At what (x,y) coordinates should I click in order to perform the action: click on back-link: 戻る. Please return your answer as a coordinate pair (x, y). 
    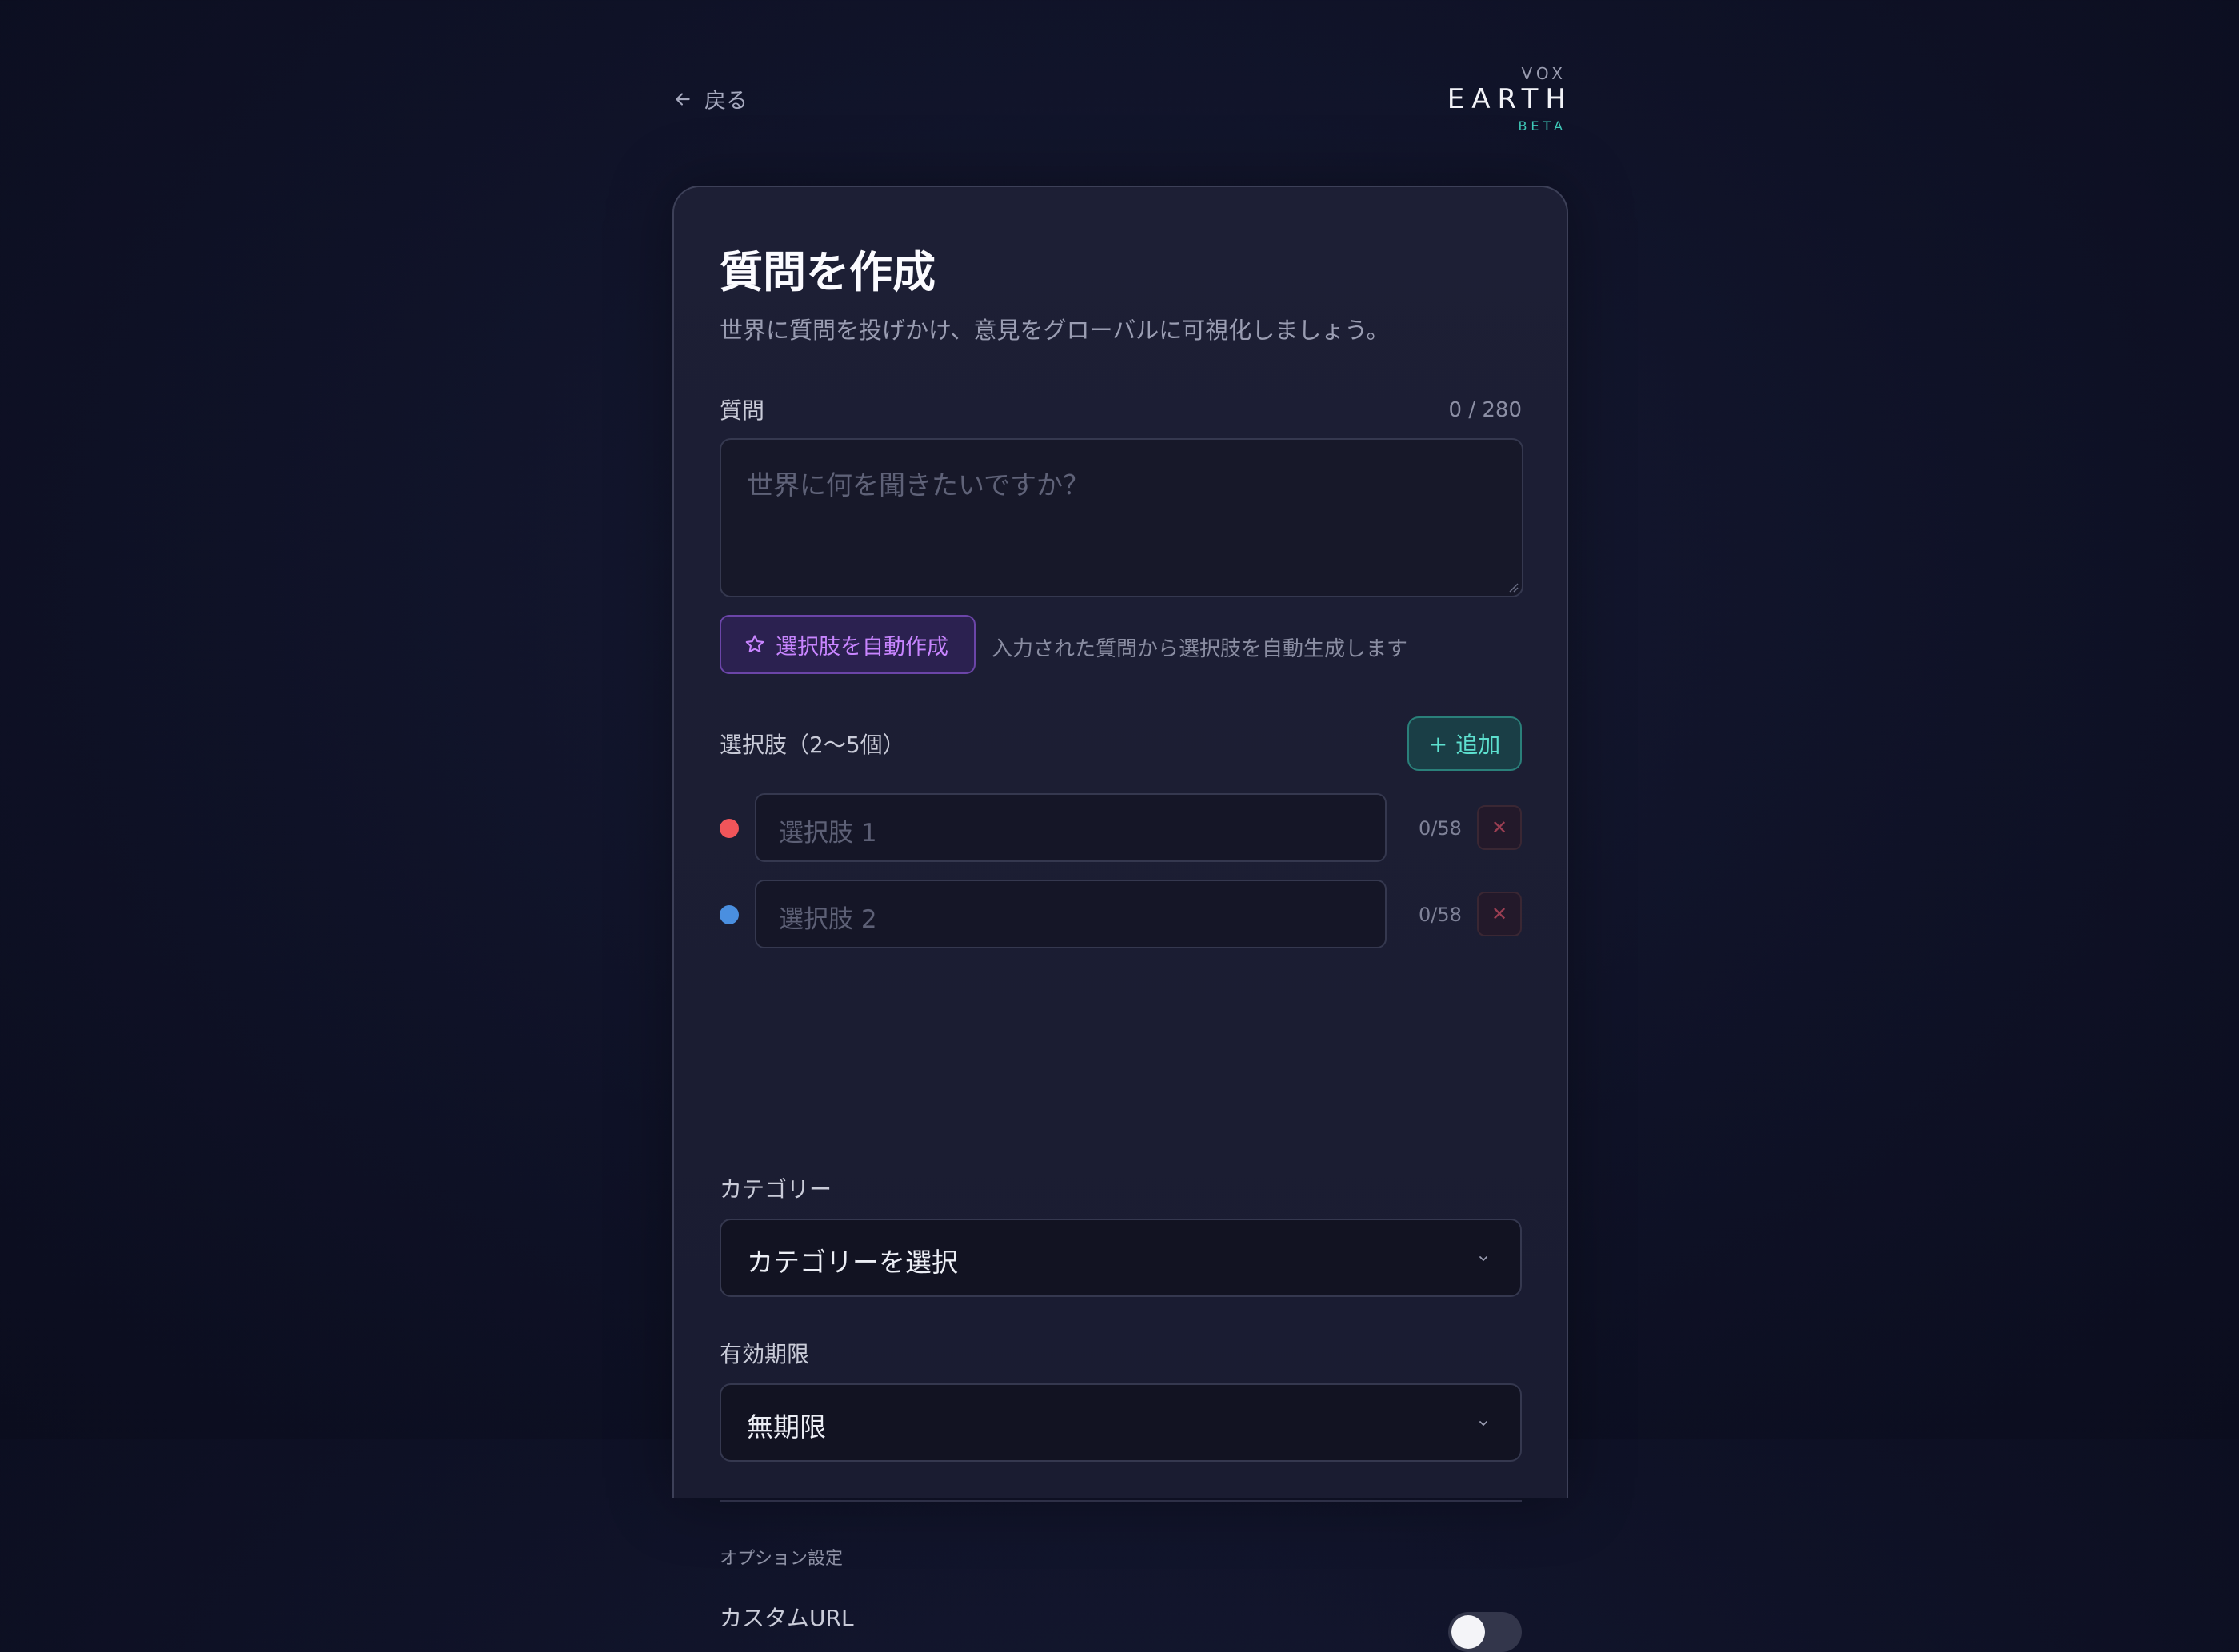
    Looking at the image, I should click on (710, 98).